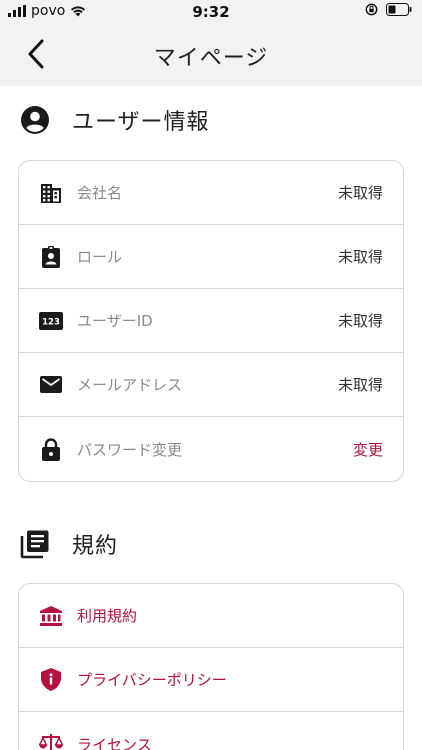 This screenshot has height=750, width=422. Describe the element at coordinates (114, 742) in the screenshot. I see `license-label: ライセンス` at that location.